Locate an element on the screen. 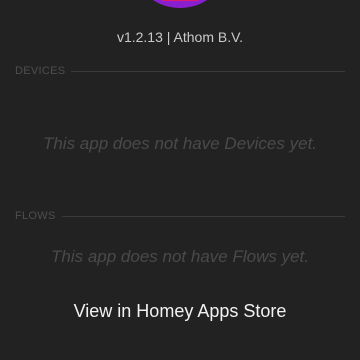 This screenshot has width=360, height=360. flows-divider is located at coordinates (203, 216).